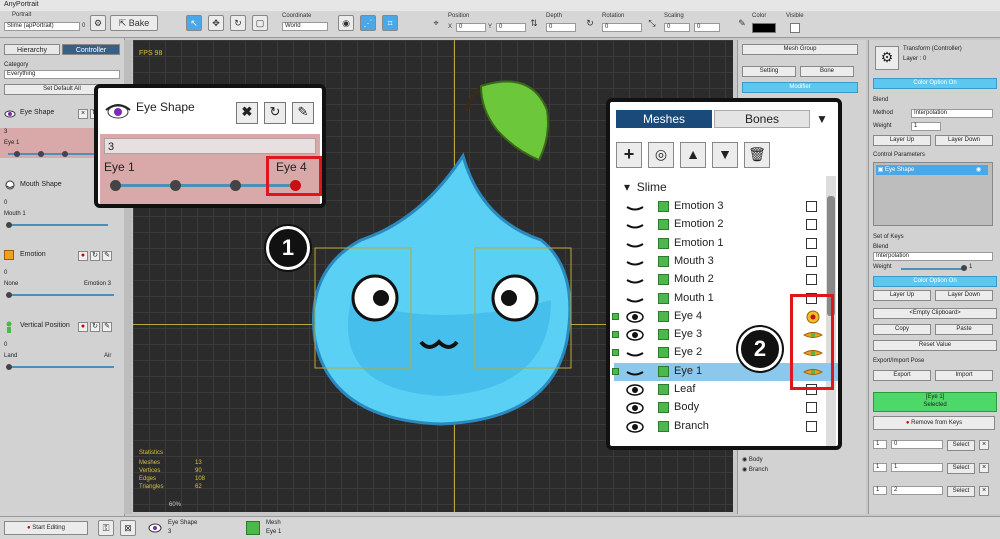  I want to click on tree-root: ▾ Slime, so click(645, 187).